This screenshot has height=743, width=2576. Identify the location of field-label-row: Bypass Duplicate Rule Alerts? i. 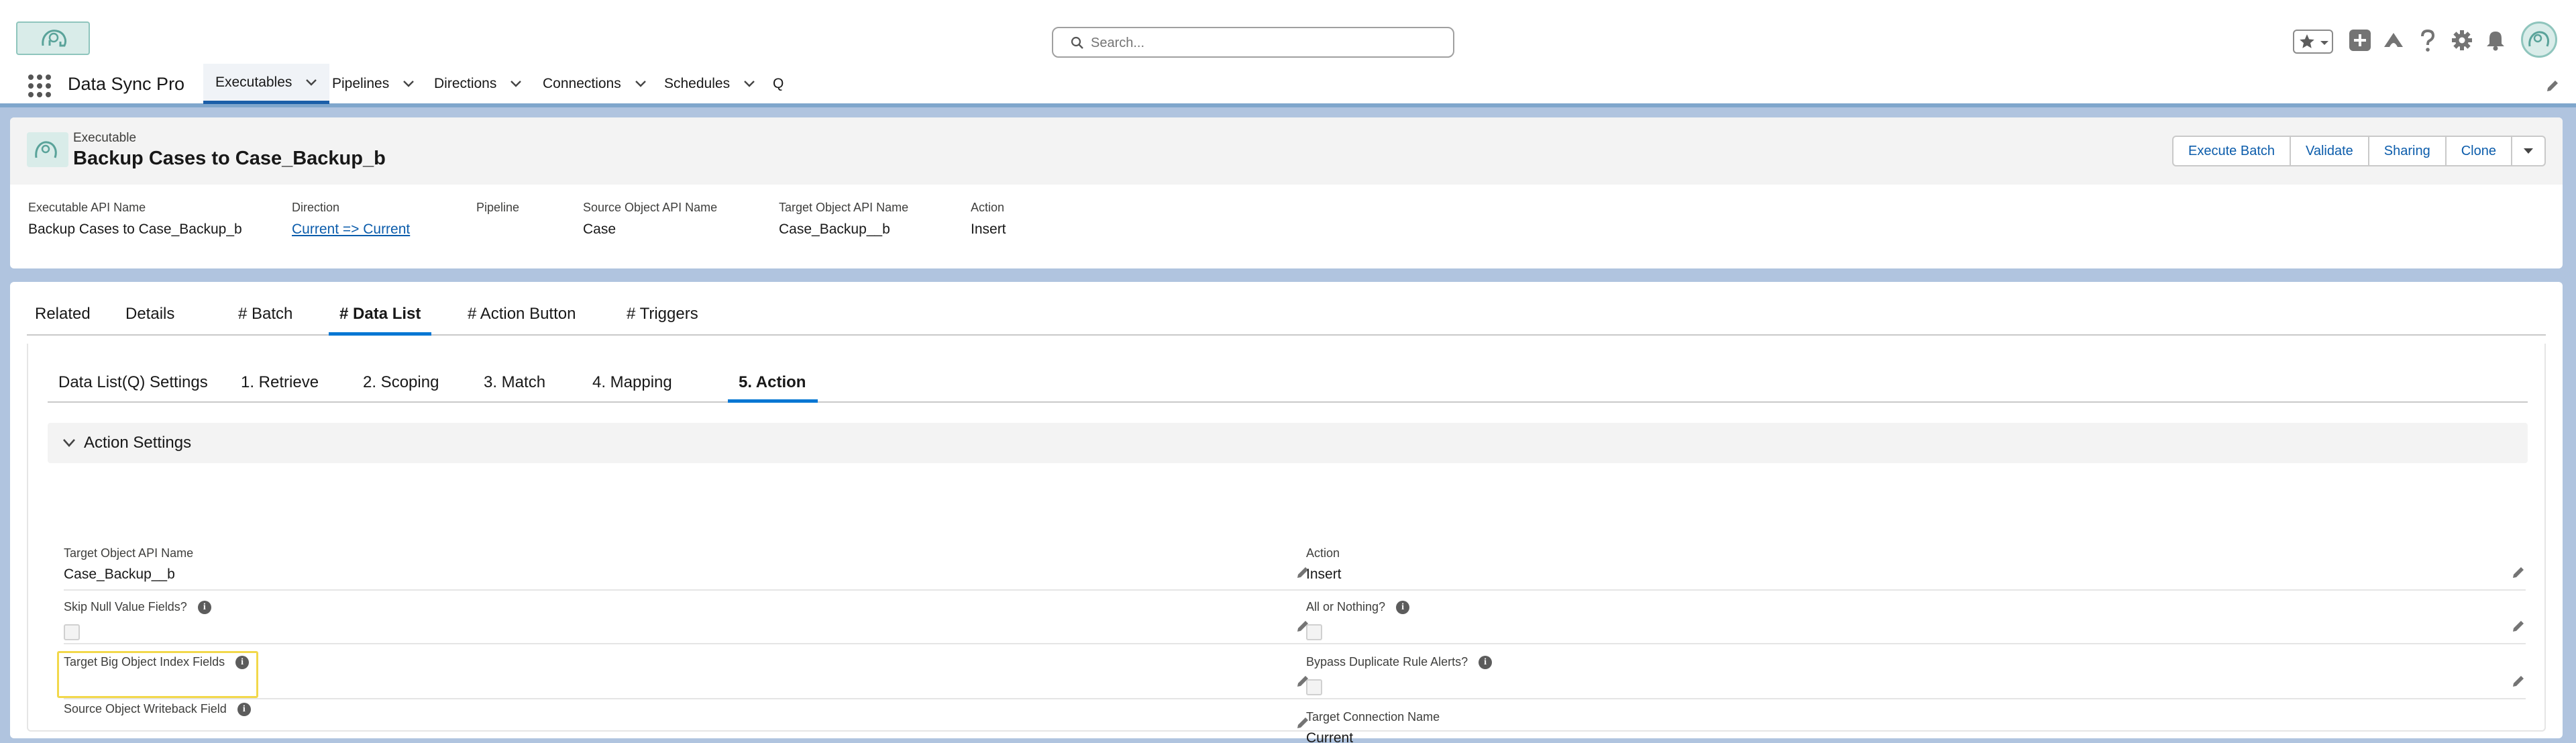
(1399, 662).